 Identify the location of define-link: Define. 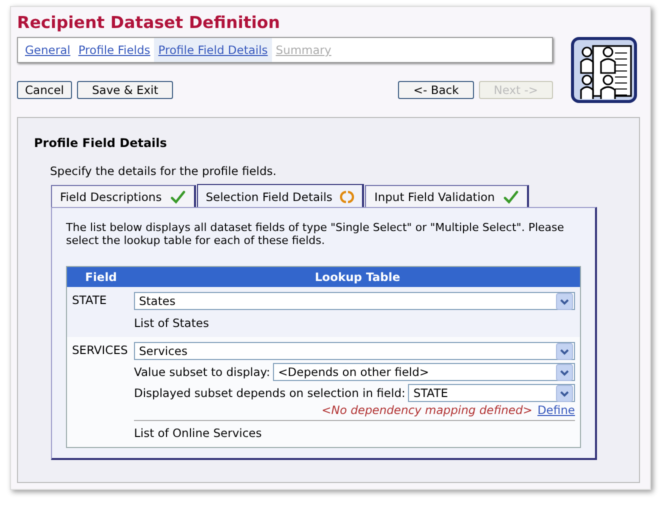
(556, 410).